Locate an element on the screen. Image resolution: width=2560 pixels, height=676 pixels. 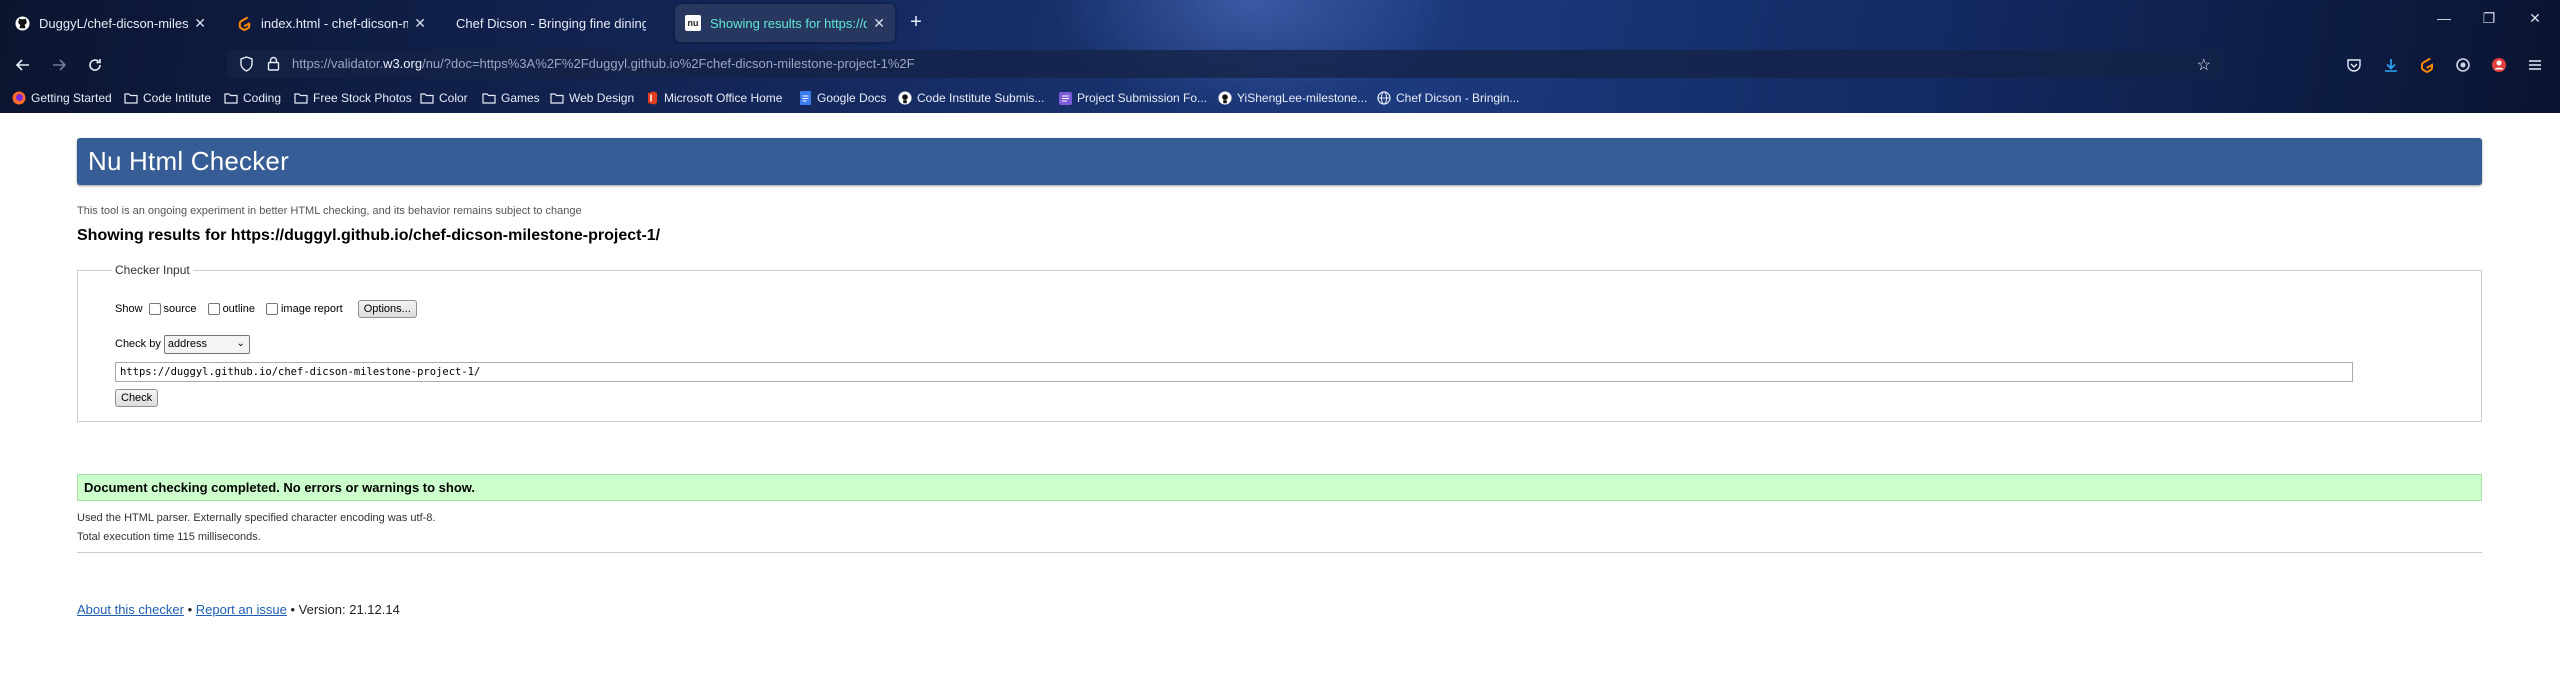
bookmark-getting-started: Getting Started is located at coordinates (62, 98).